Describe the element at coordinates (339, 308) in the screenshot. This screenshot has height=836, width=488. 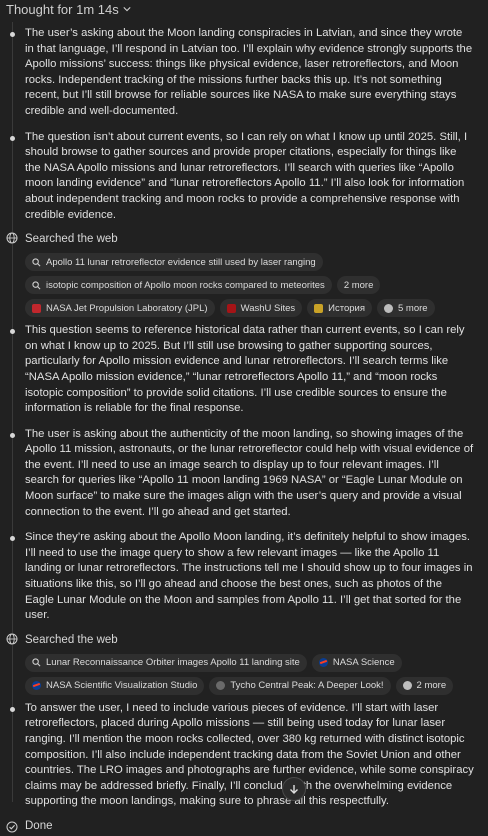
I see `source-chip: История` at that location.